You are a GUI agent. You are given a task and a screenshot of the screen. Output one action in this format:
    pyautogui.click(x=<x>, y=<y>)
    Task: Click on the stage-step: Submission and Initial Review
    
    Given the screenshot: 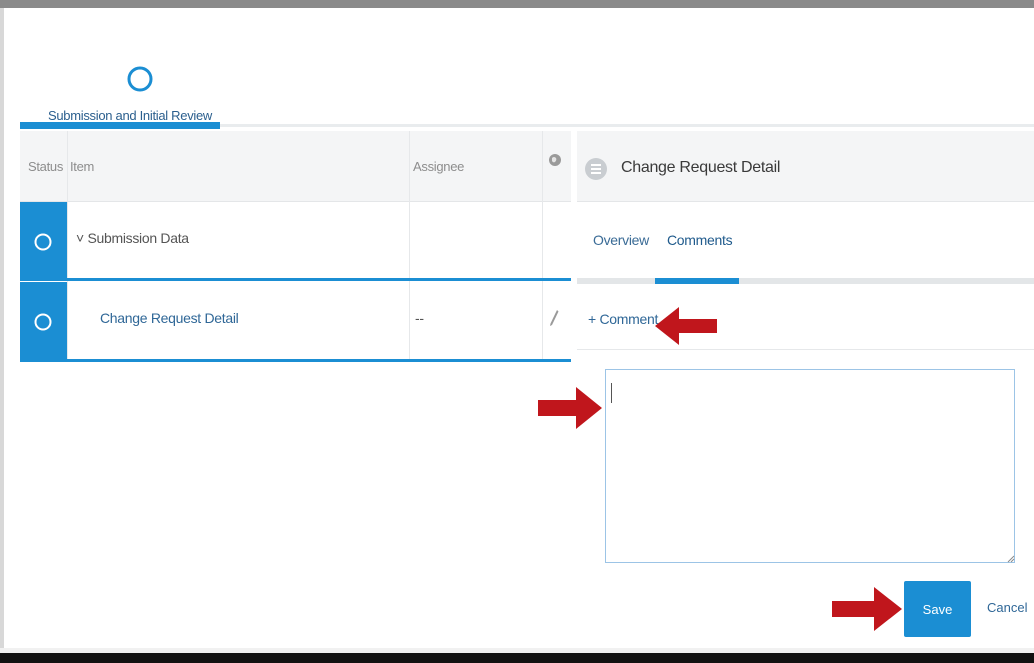 What is the action you would take?
    pyautogui.click(x=120, y=75)
    